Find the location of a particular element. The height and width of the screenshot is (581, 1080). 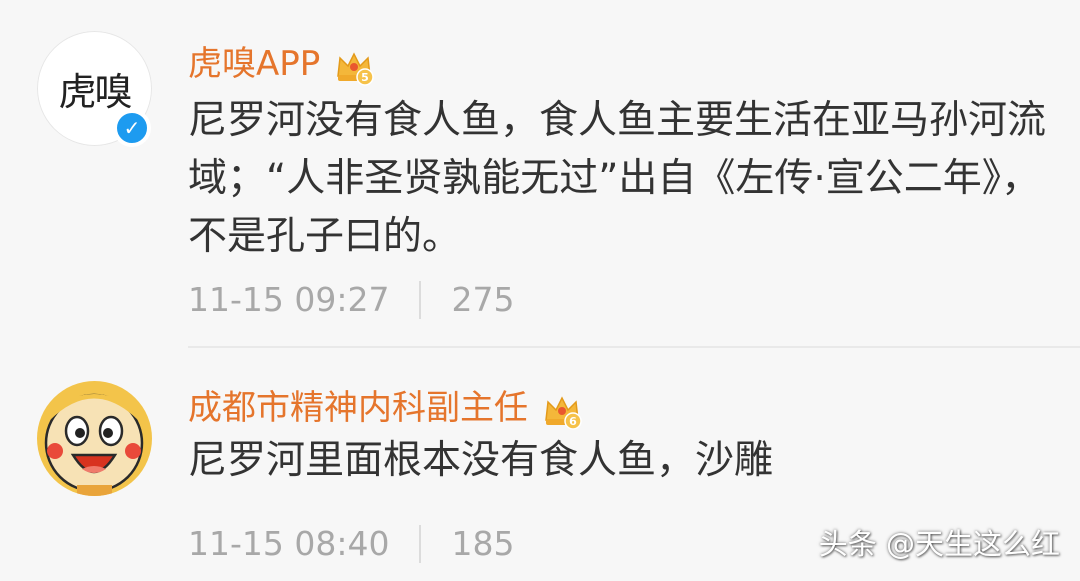

verified-badge-icon: ✓ is located at coordinates (132, 128).